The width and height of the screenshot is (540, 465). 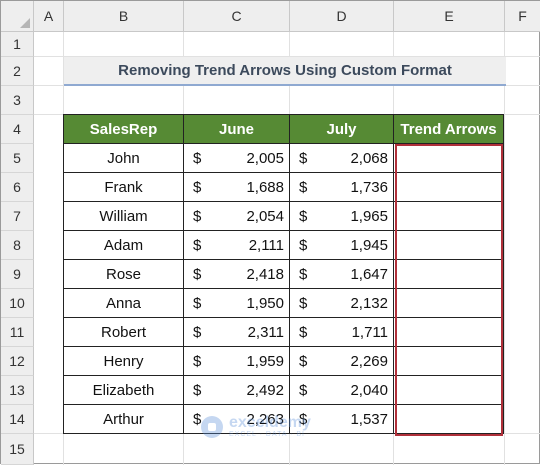 What do you see at coordinates (17, 44) in the screenshot?
I see `row-header-1: 1` at bounding box center [17, 44].